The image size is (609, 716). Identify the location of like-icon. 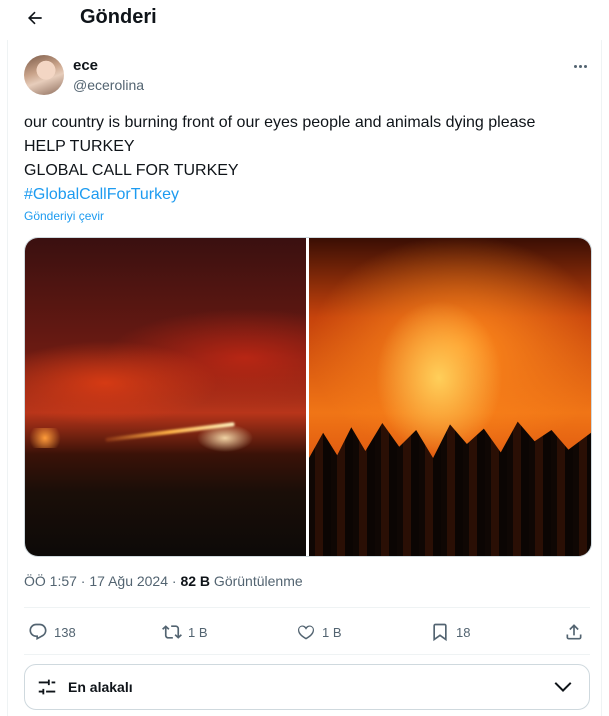
(306, 632).